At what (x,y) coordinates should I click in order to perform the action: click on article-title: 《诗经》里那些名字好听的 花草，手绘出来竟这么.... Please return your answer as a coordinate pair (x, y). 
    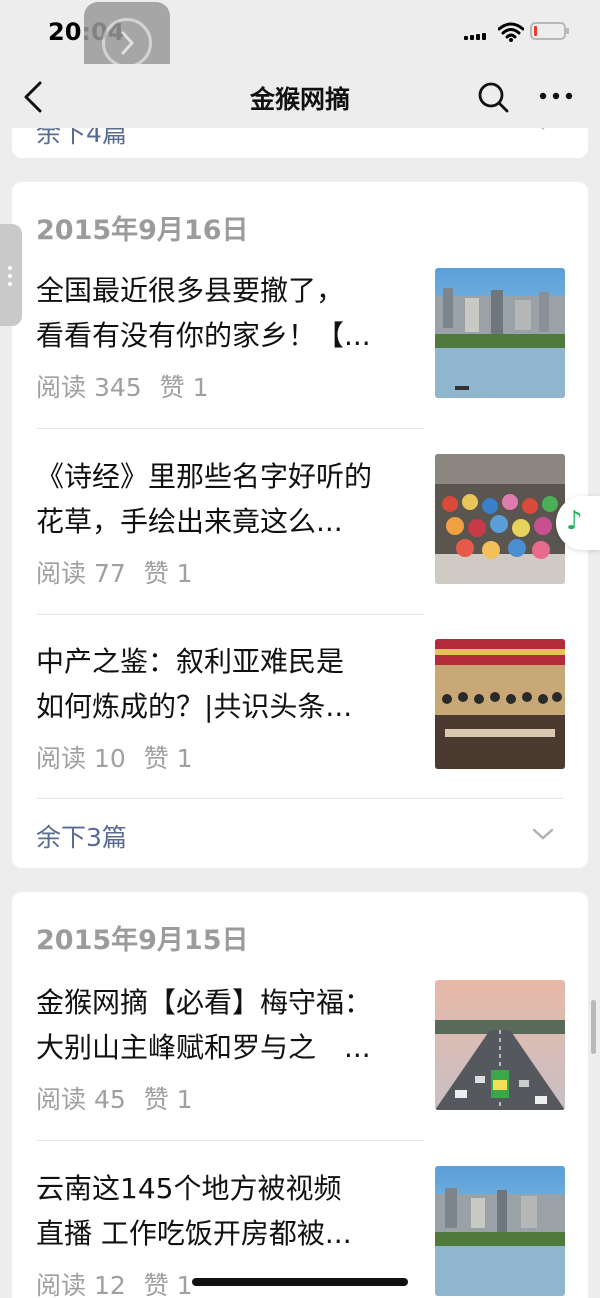
    Looking at the image, I should click on (204, 499).